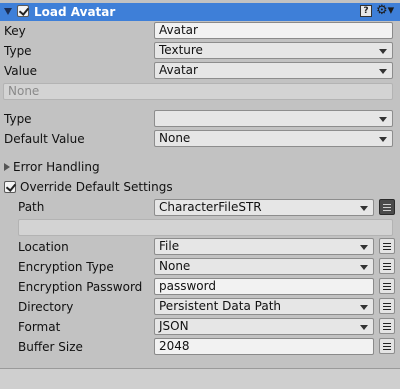 This screenshot has height=389, width=400. I want to click on location-menu-button, so click(387, 246).